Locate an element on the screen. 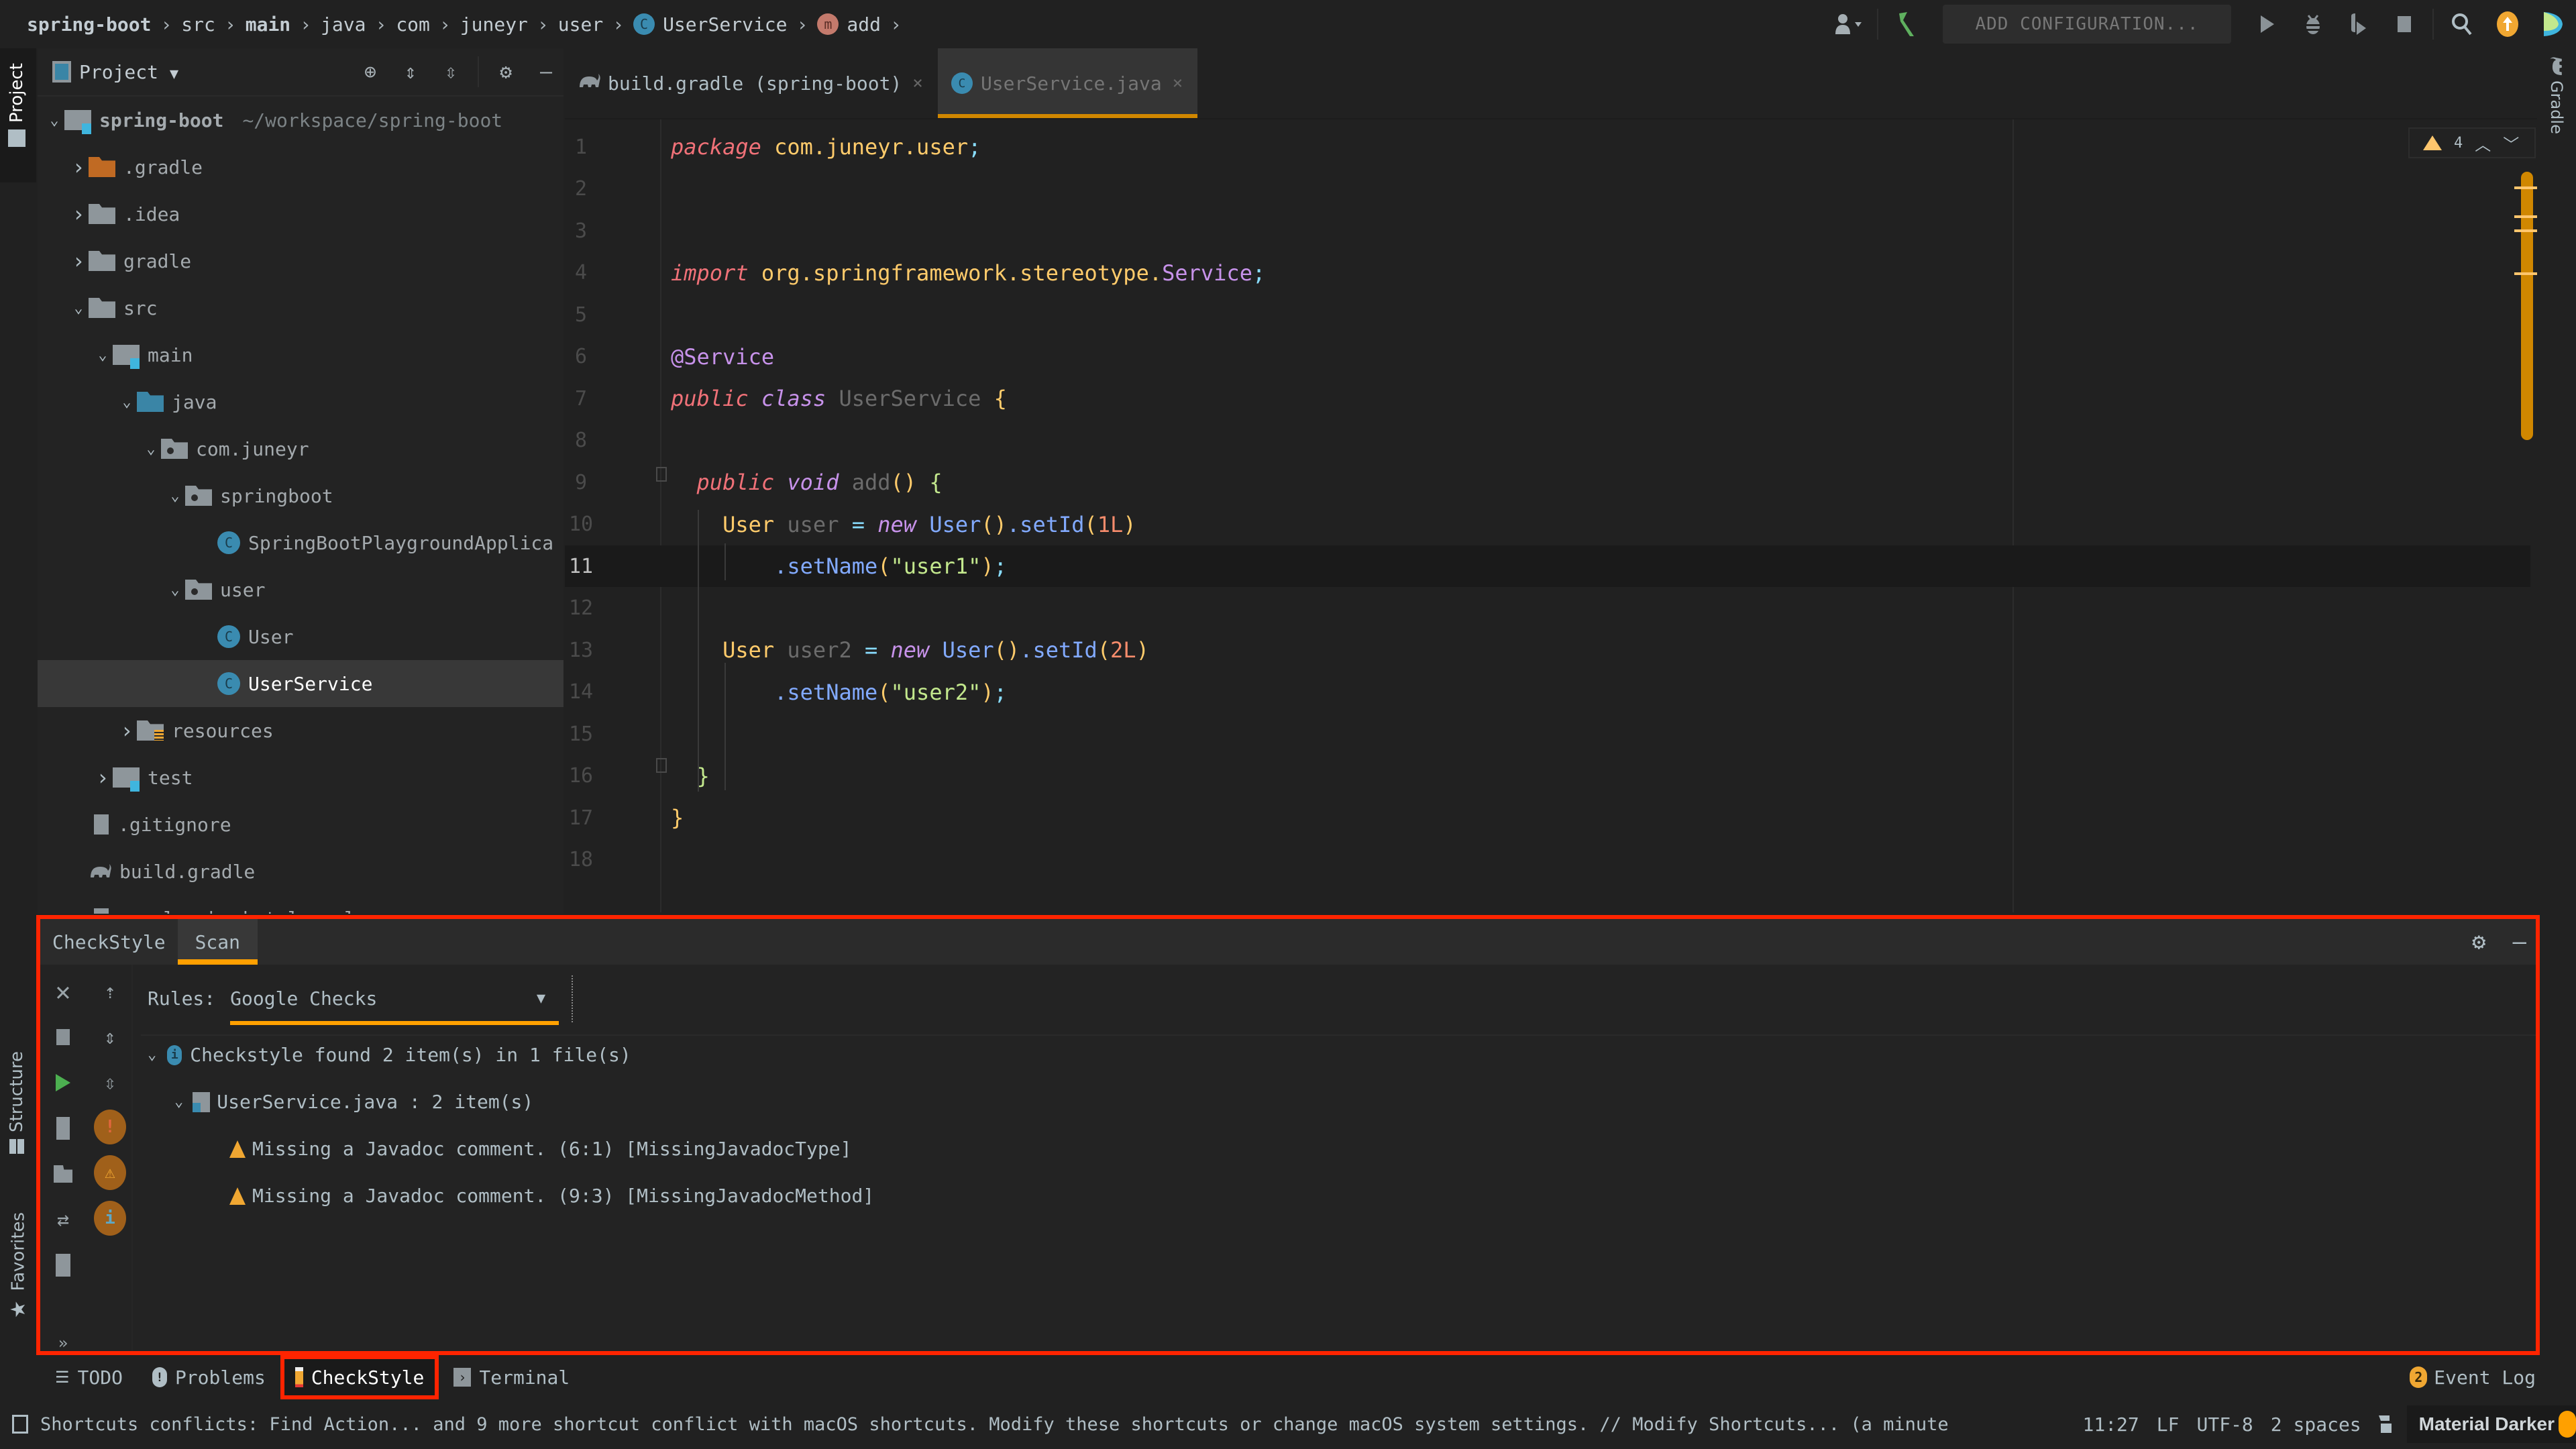  code-line: 2 is located at coordinates (1547, 189).